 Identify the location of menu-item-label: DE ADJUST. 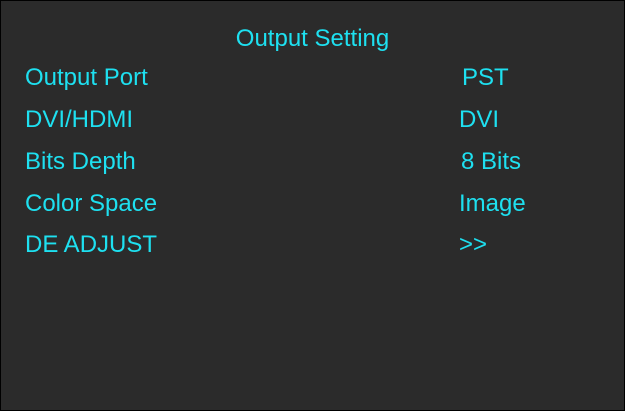
(91, 244).